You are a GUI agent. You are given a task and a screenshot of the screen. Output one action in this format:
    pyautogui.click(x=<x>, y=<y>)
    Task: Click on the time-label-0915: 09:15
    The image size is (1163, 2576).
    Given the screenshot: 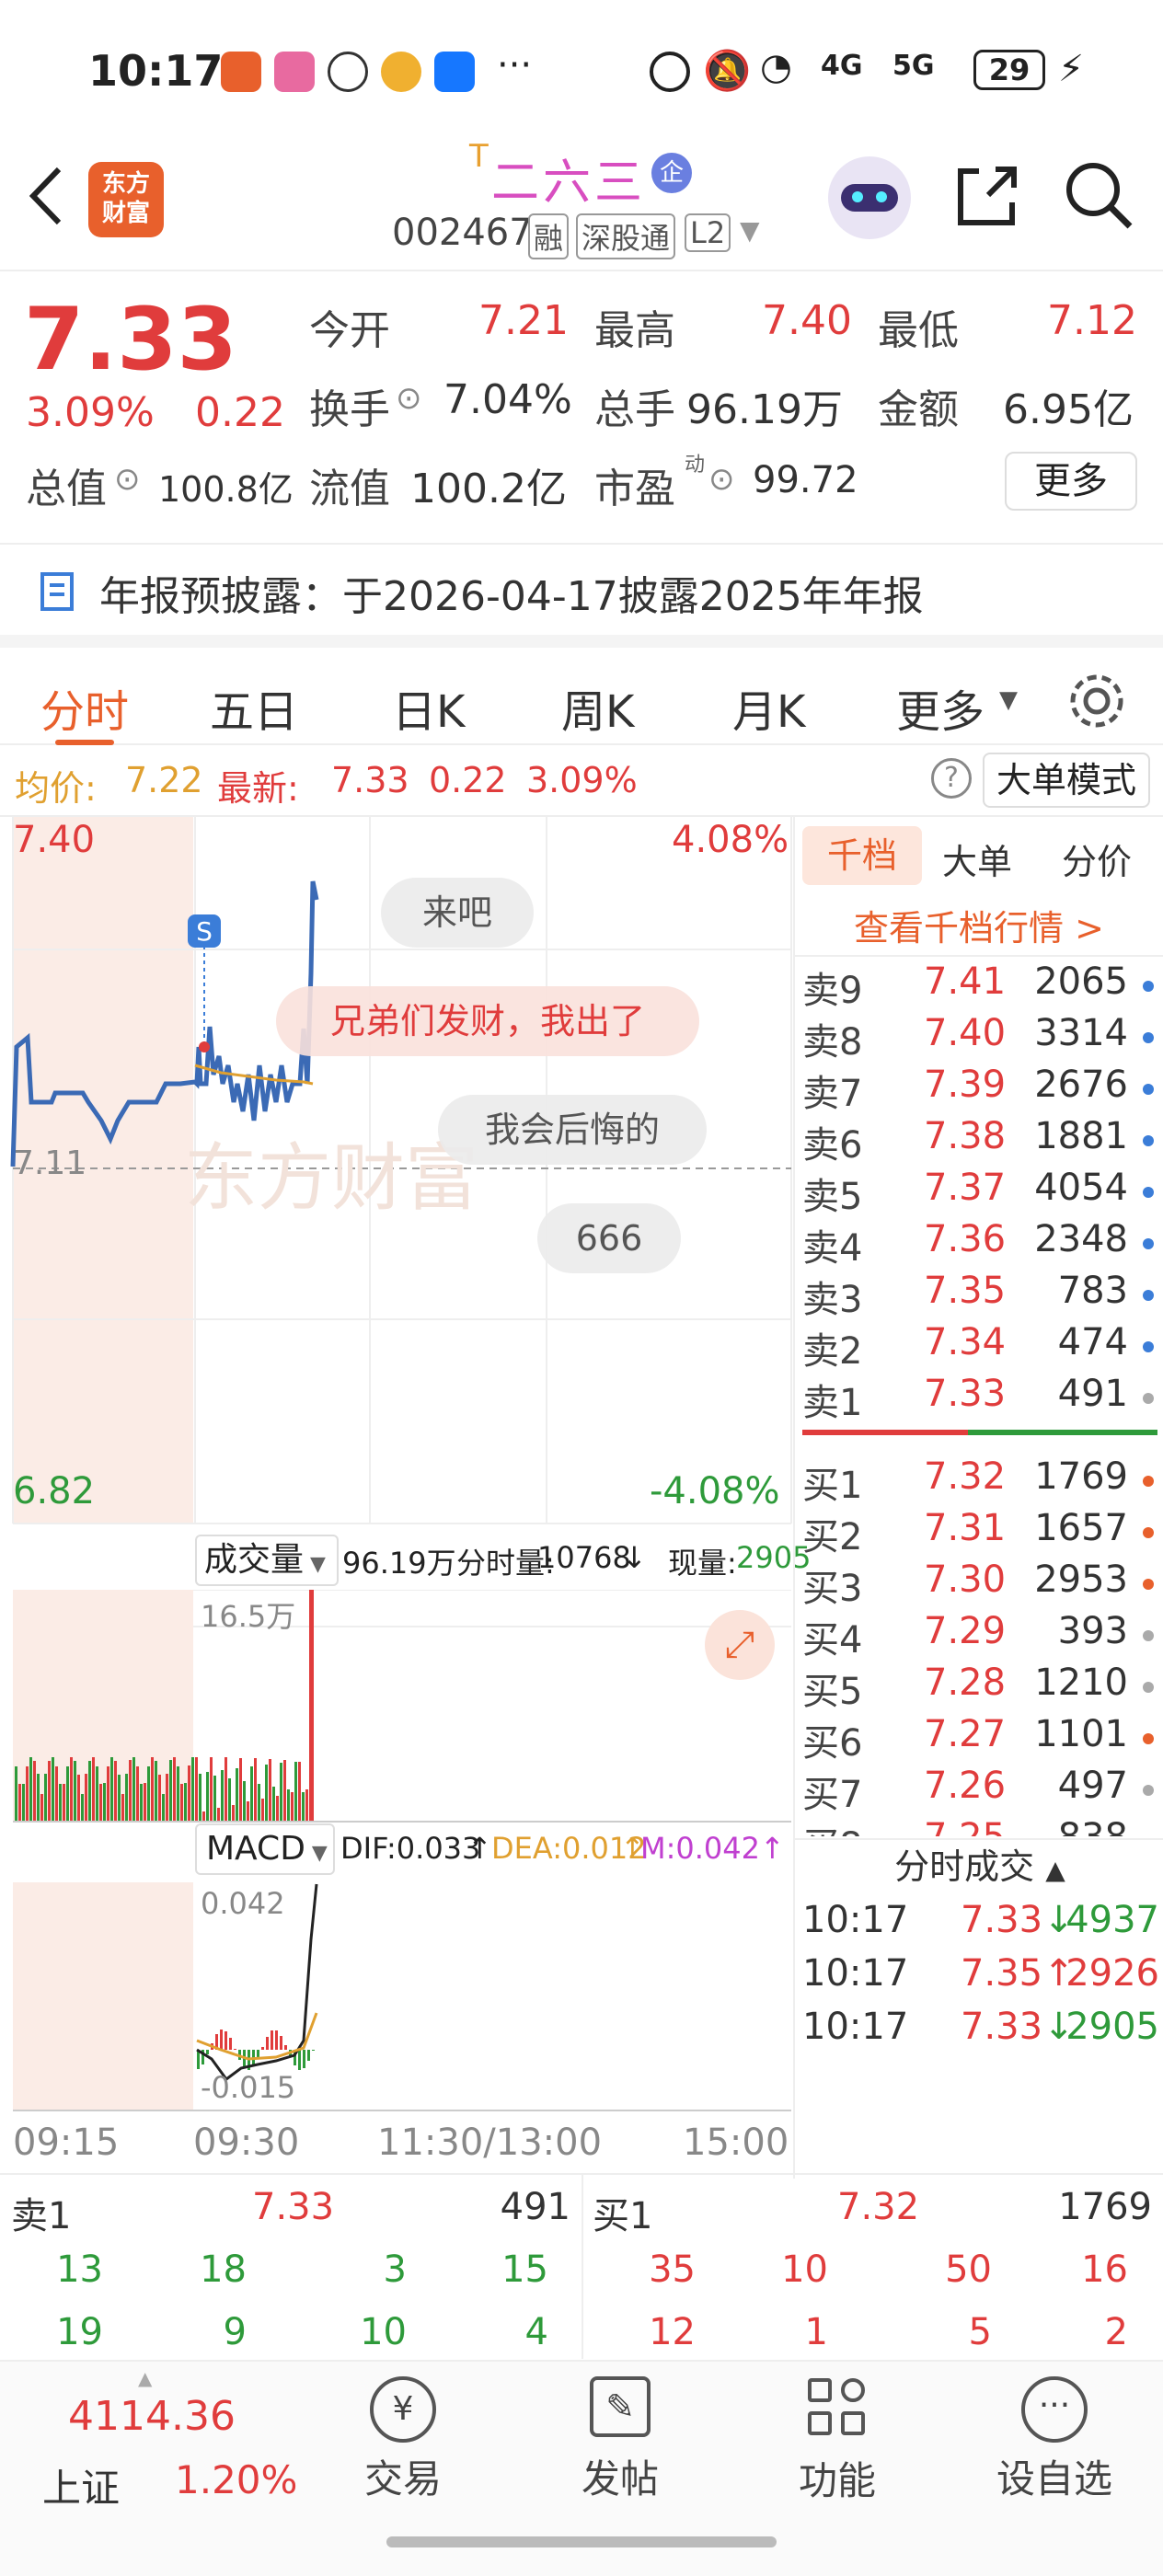 What is the action you would take?
    pyautogui.click(x=67, y=2143)
    